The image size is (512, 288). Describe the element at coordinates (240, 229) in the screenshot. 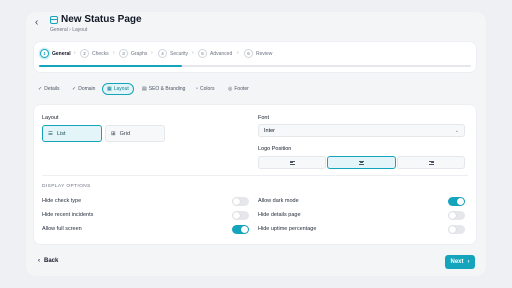

I see `allow-full-screen-toggle` at that location.